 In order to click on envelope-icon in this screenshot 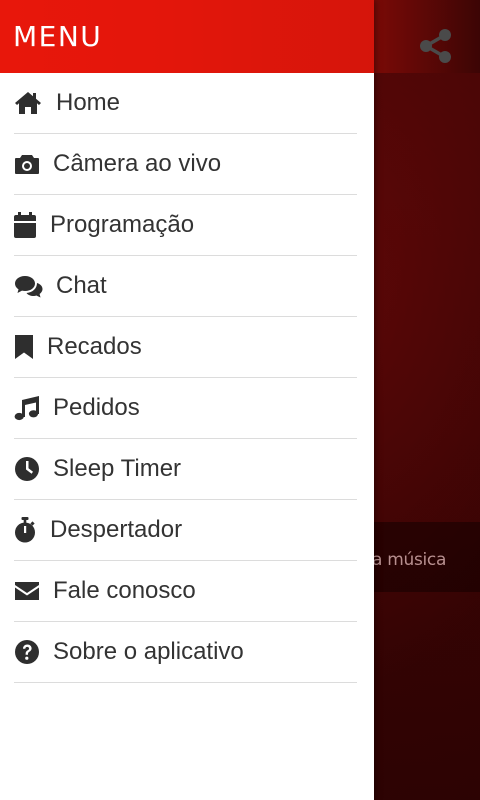, I will do `click(27, 591)`.